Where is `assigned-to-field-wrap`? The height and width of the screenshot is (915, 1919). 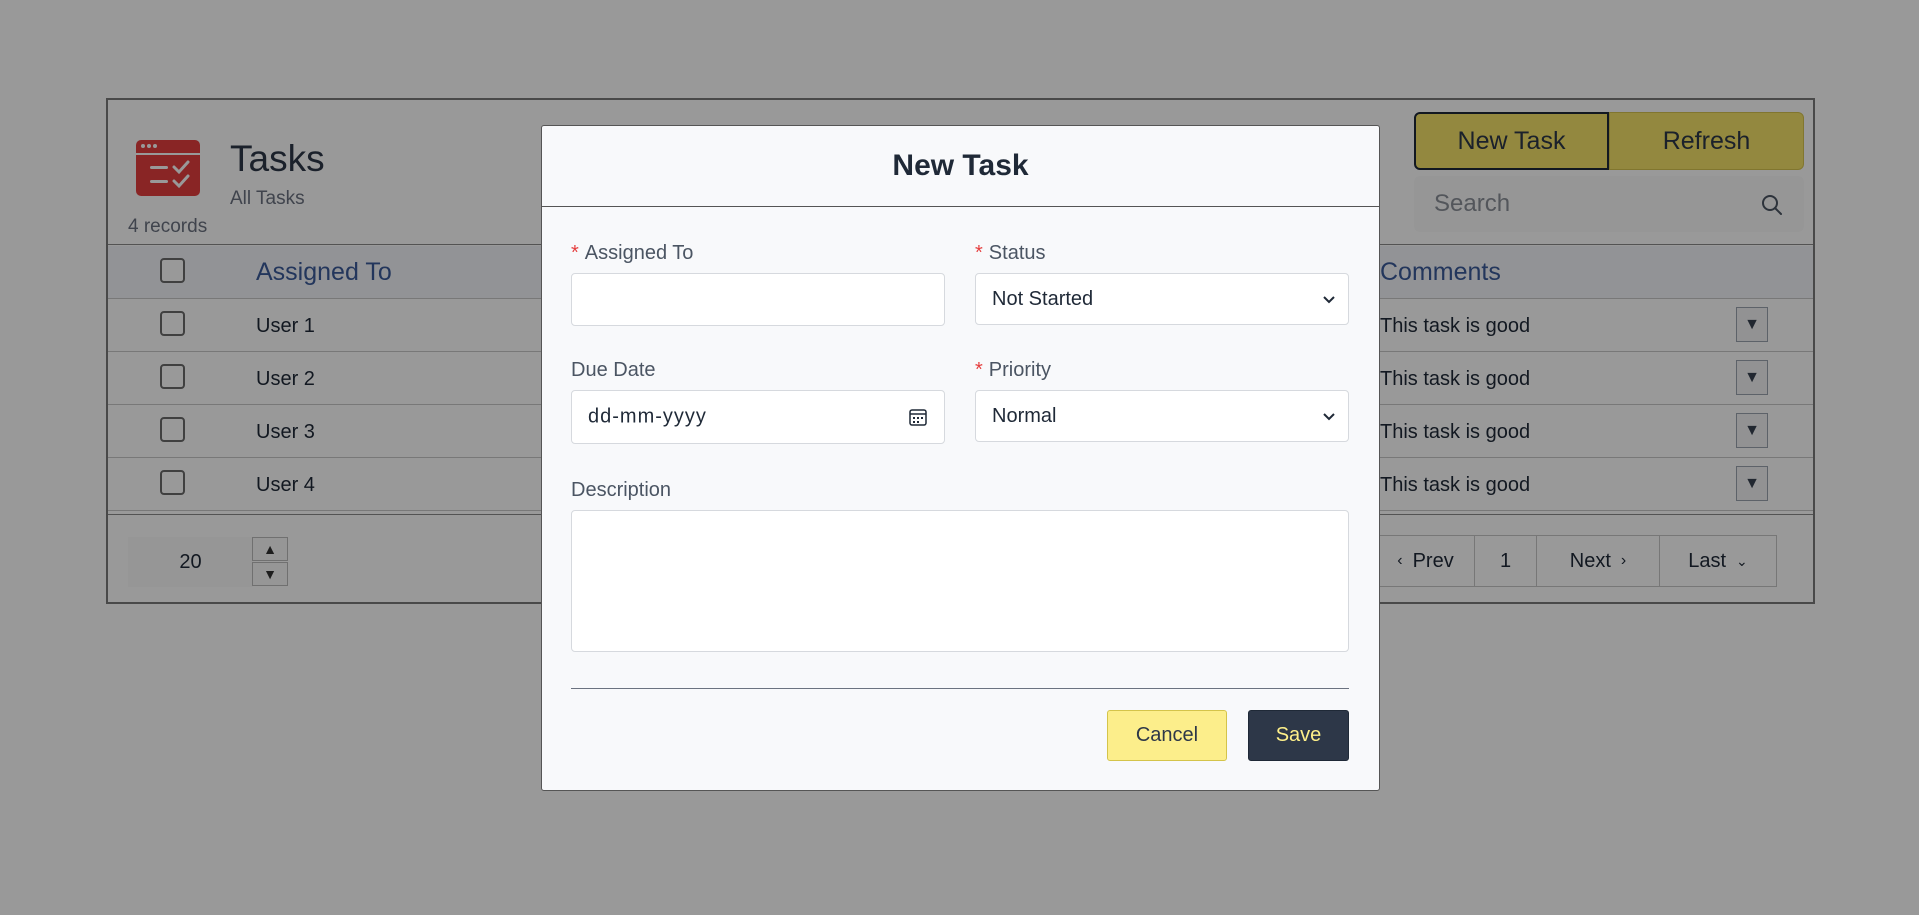 assigned-to-field-wrap is located at coordinates (758, 299).